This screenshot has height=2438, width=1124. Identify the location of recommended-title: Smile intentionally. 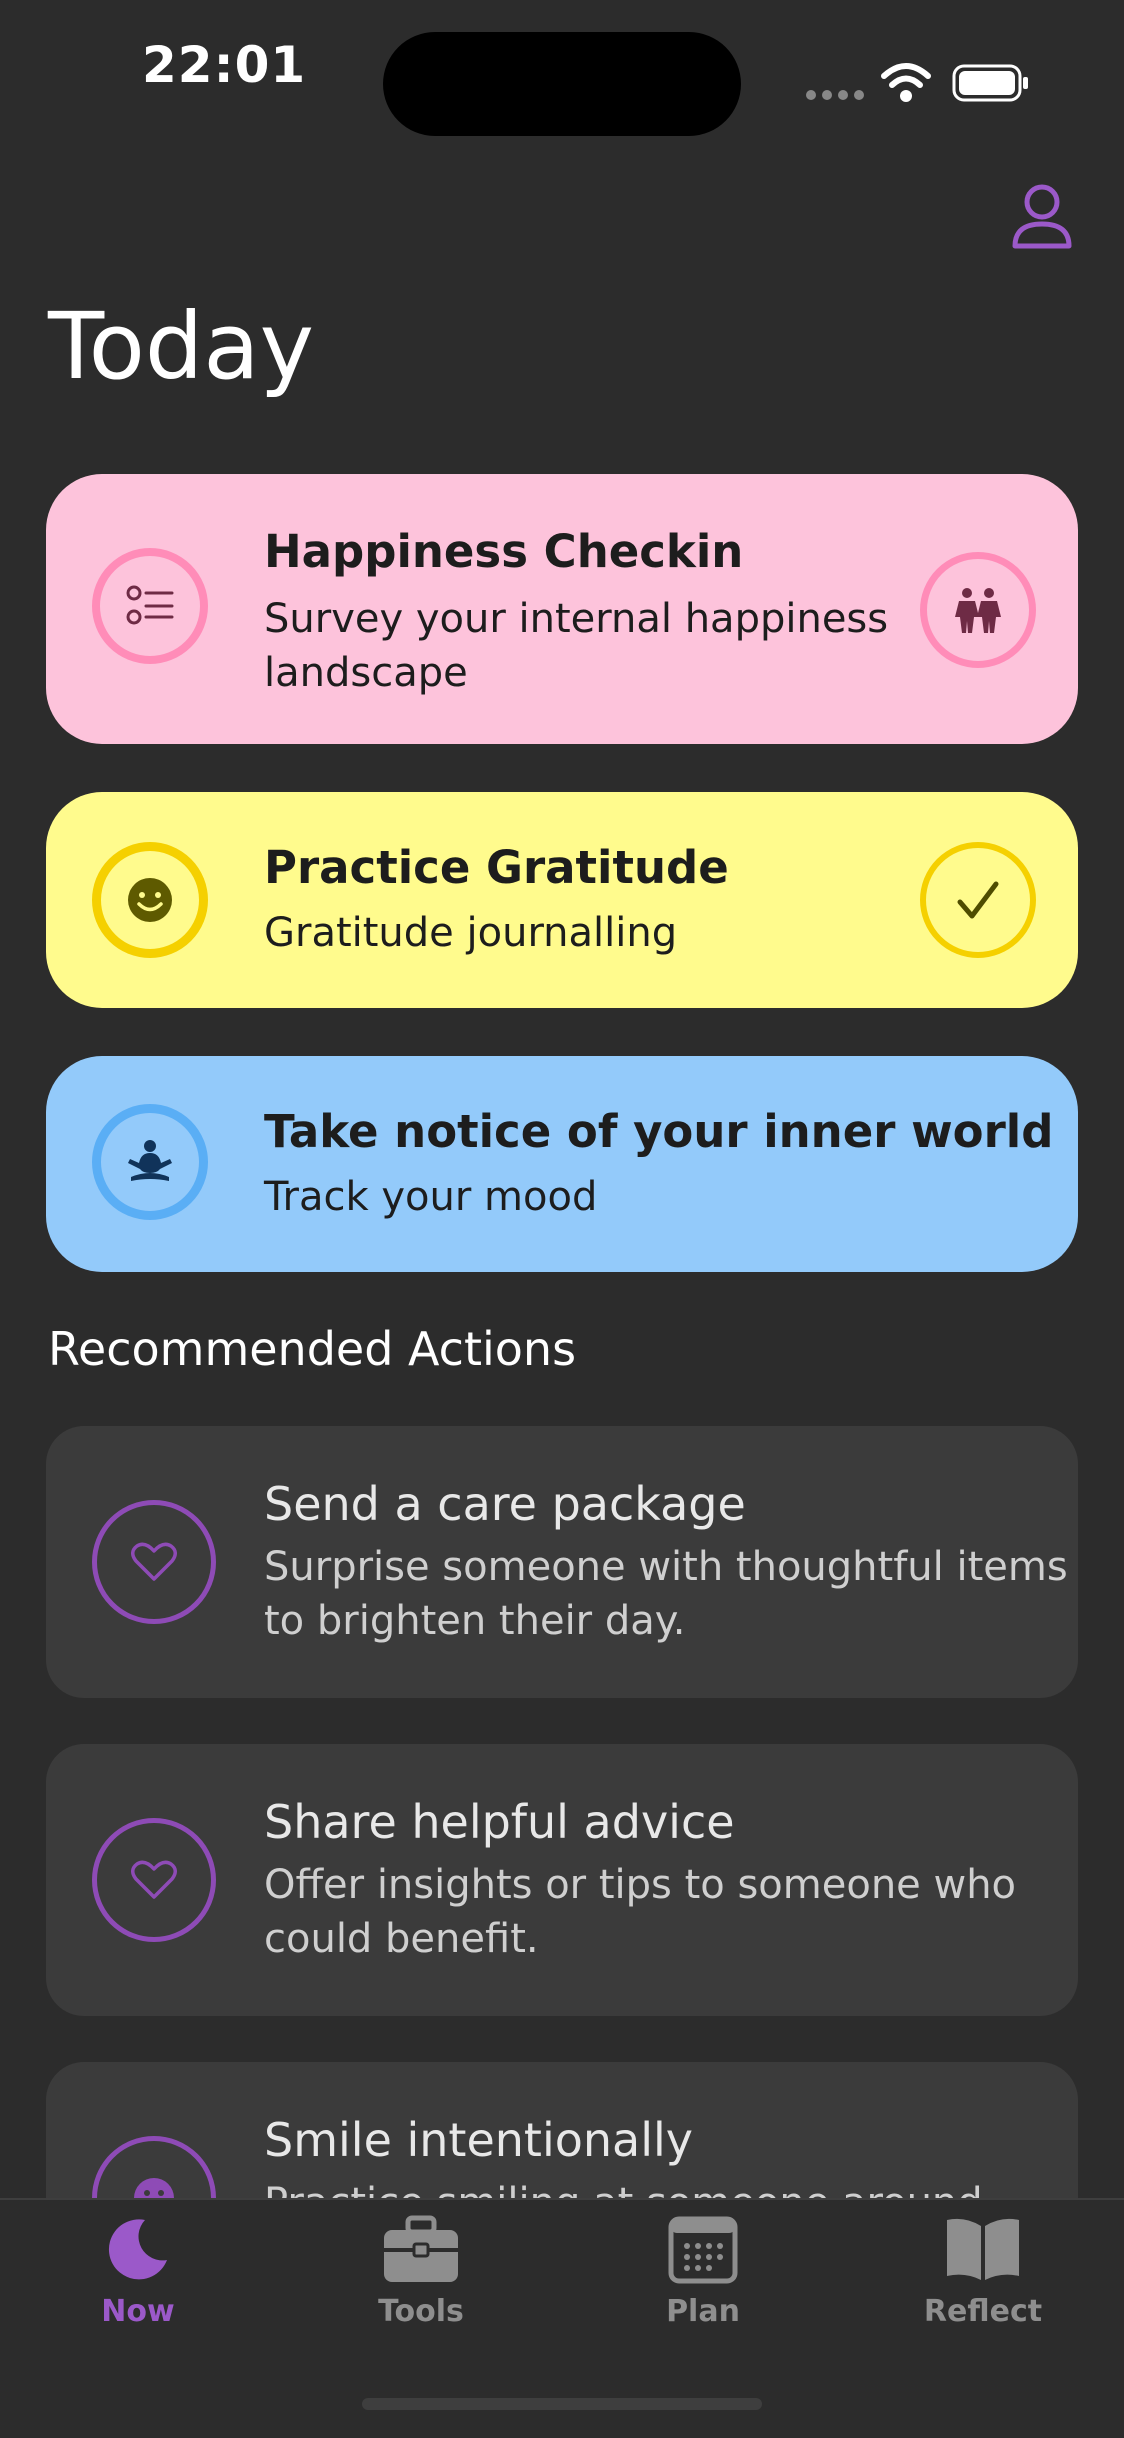
(479, 2140).